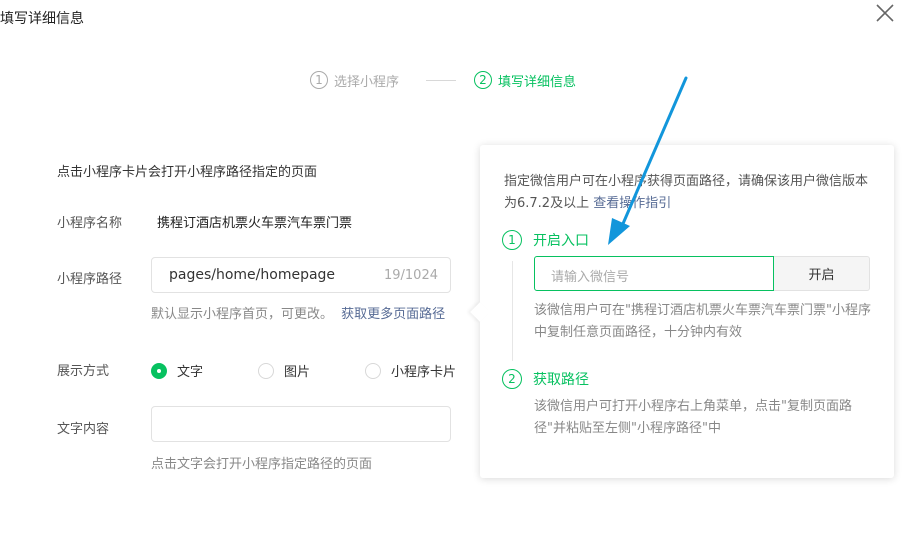 This screenshot has height=555, width=909. Describe the element at coordinates (410, 275) in the screenshot. I see `path-char-count: 19/1024` at that location.